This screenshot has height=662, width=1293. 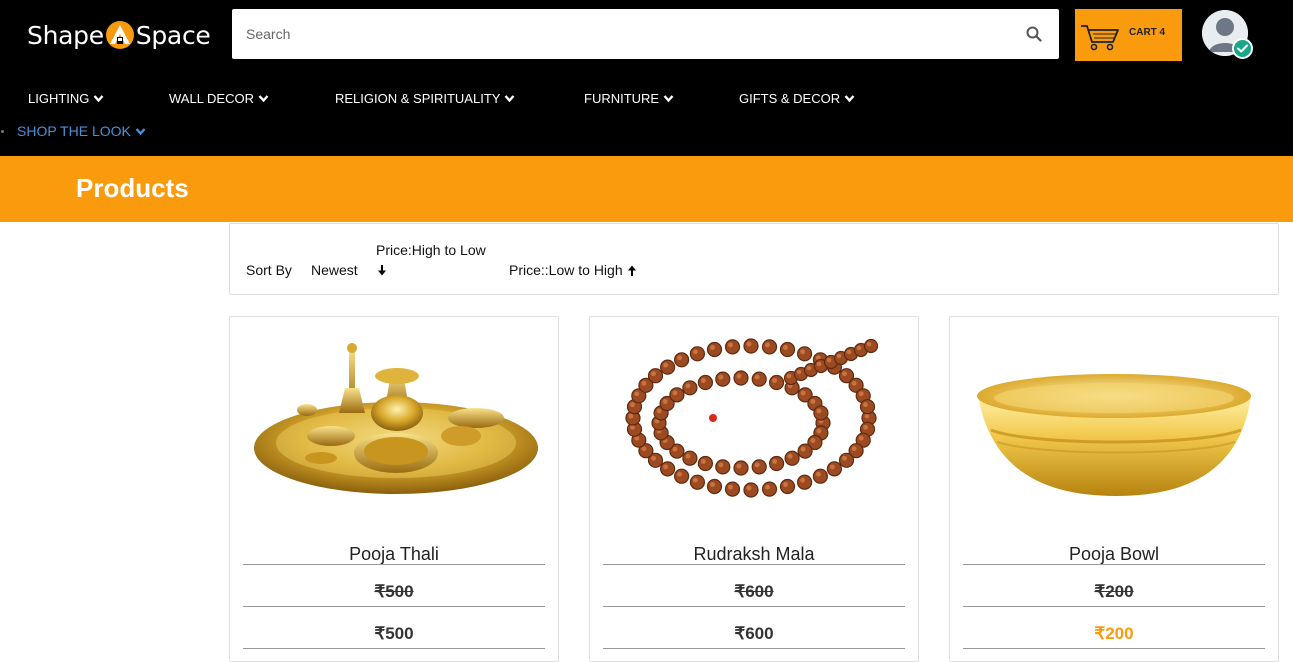 What do you see at coordinates (269, 270) in the screenshot?
I see `sort-by-label: Sort By` at bounding box center [269, 270].